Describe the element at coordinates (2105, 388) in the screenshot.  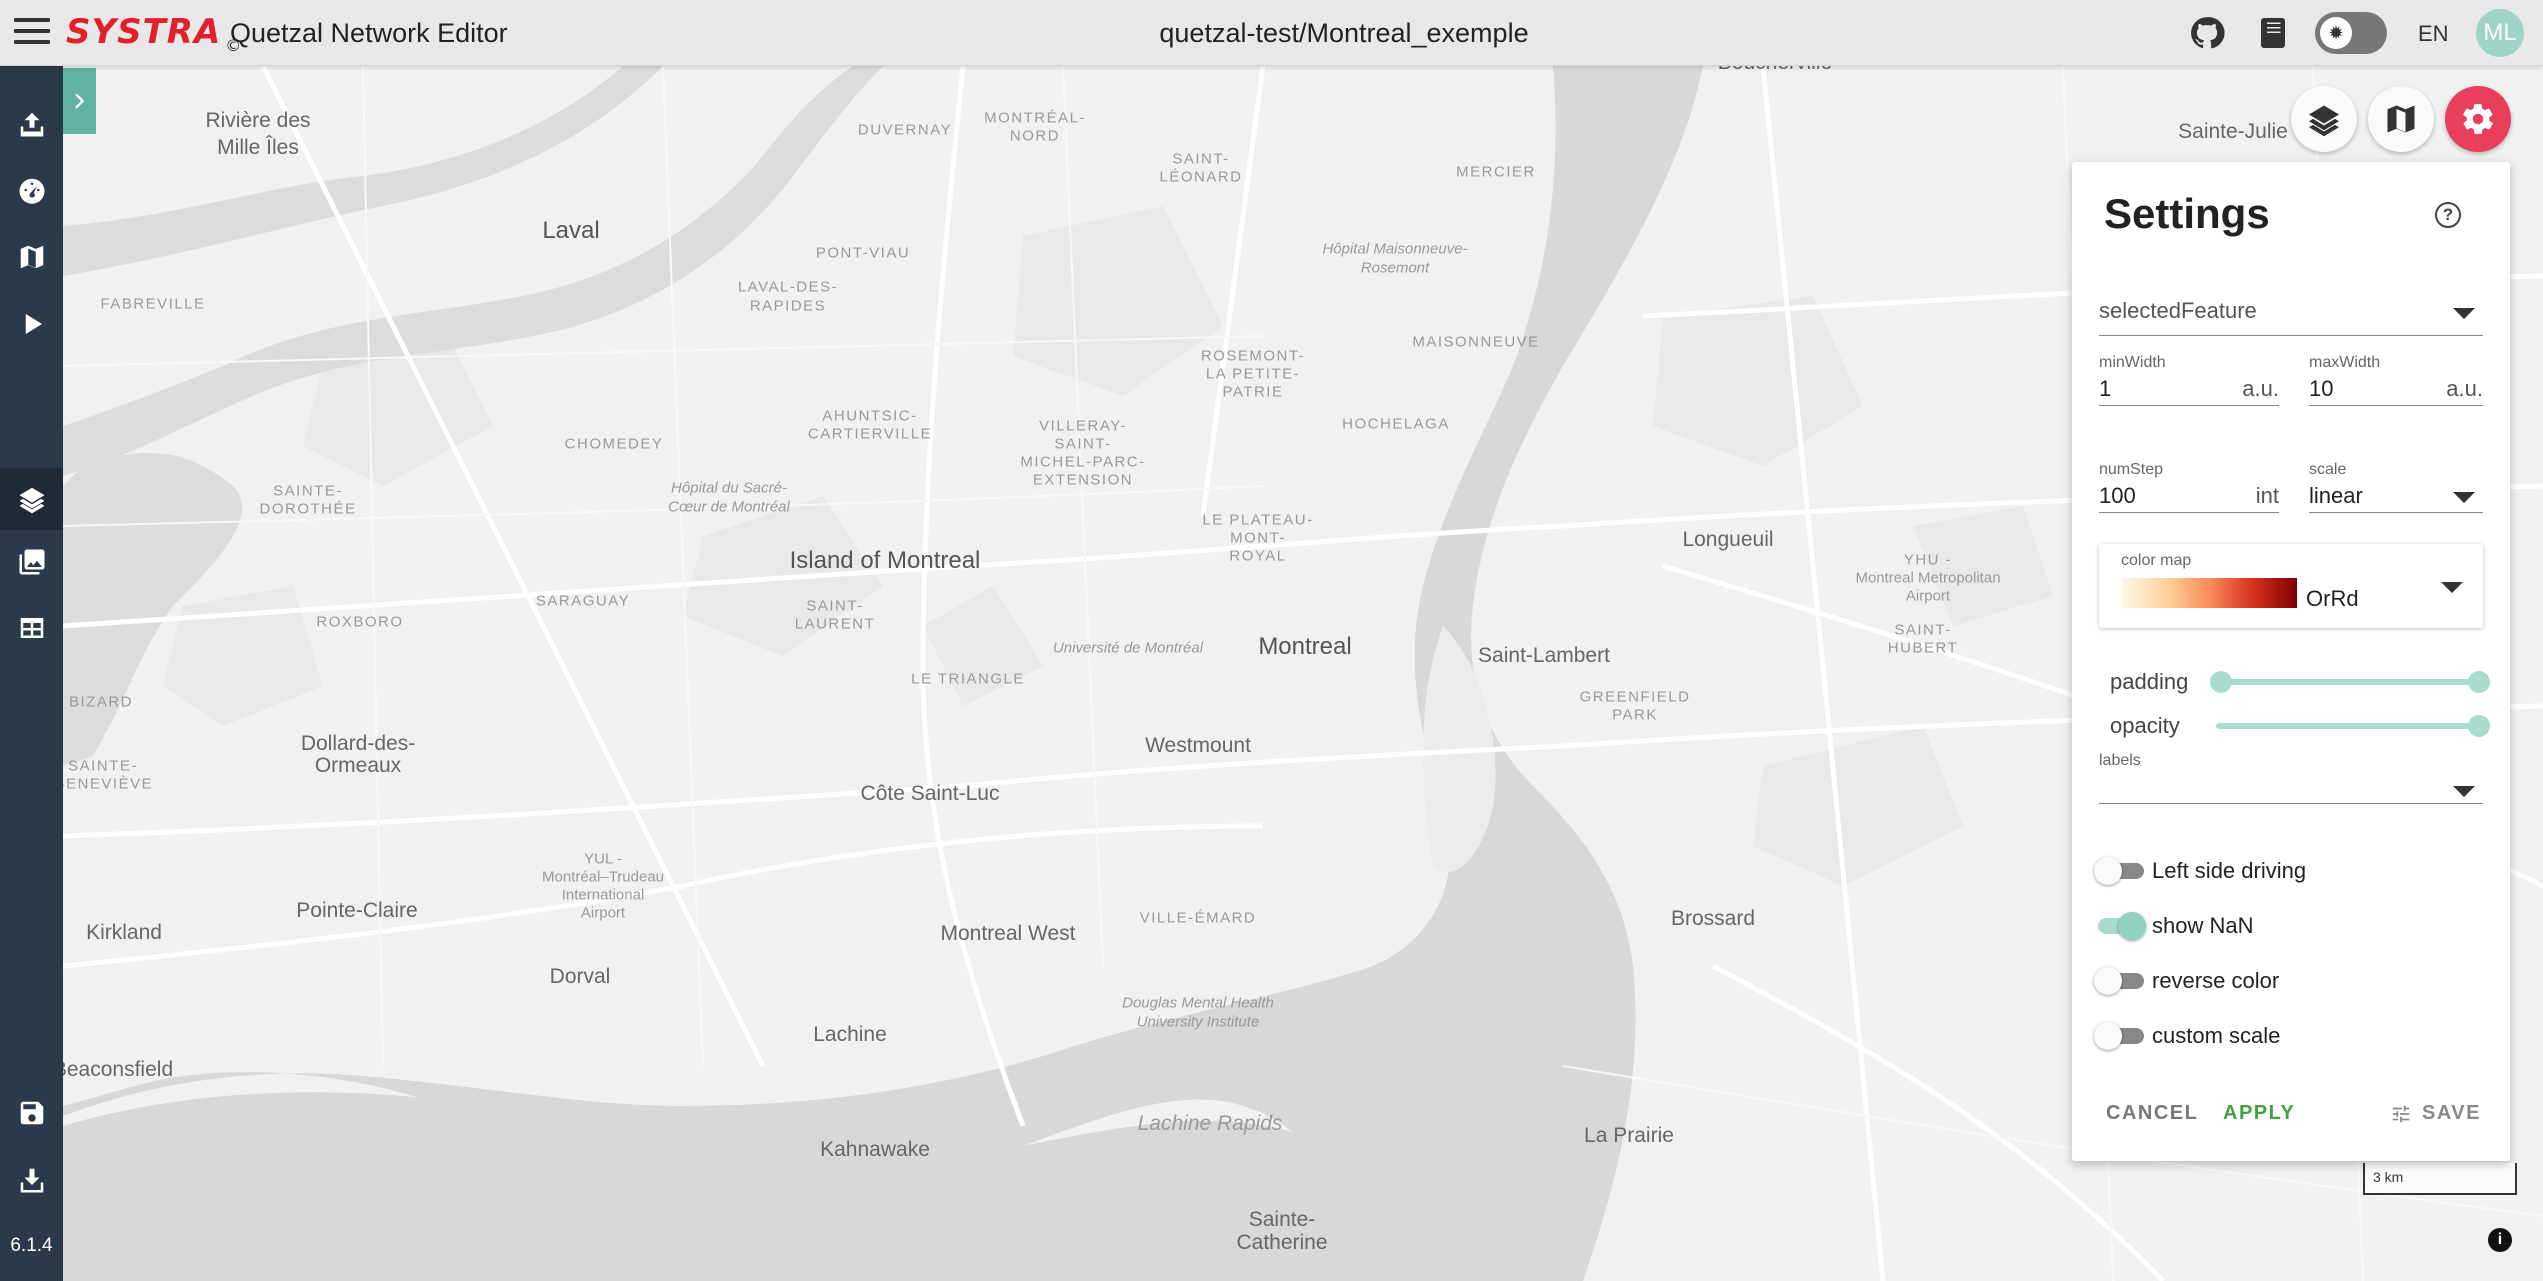
I see `min-width-value: 1` at that location.